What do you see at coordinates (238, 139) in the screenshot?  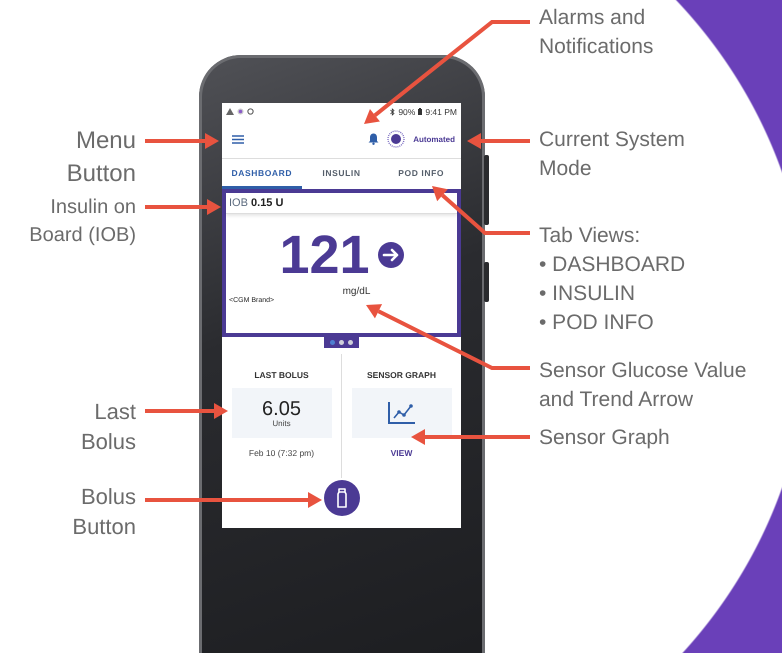 I see `menu-icon` at bounding box center [238, 139].